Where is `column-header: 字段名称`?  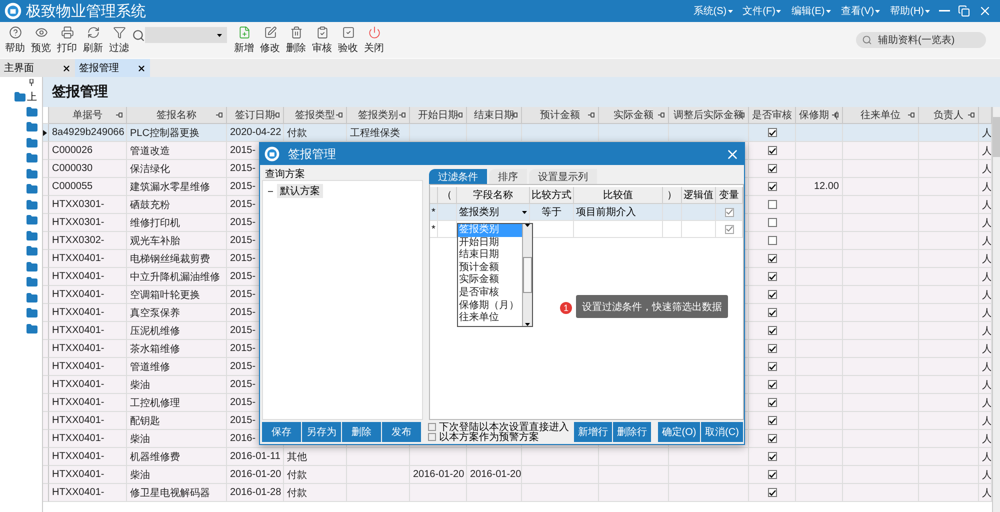 column-header: 字段名称 is located at coordinates (493, 195).